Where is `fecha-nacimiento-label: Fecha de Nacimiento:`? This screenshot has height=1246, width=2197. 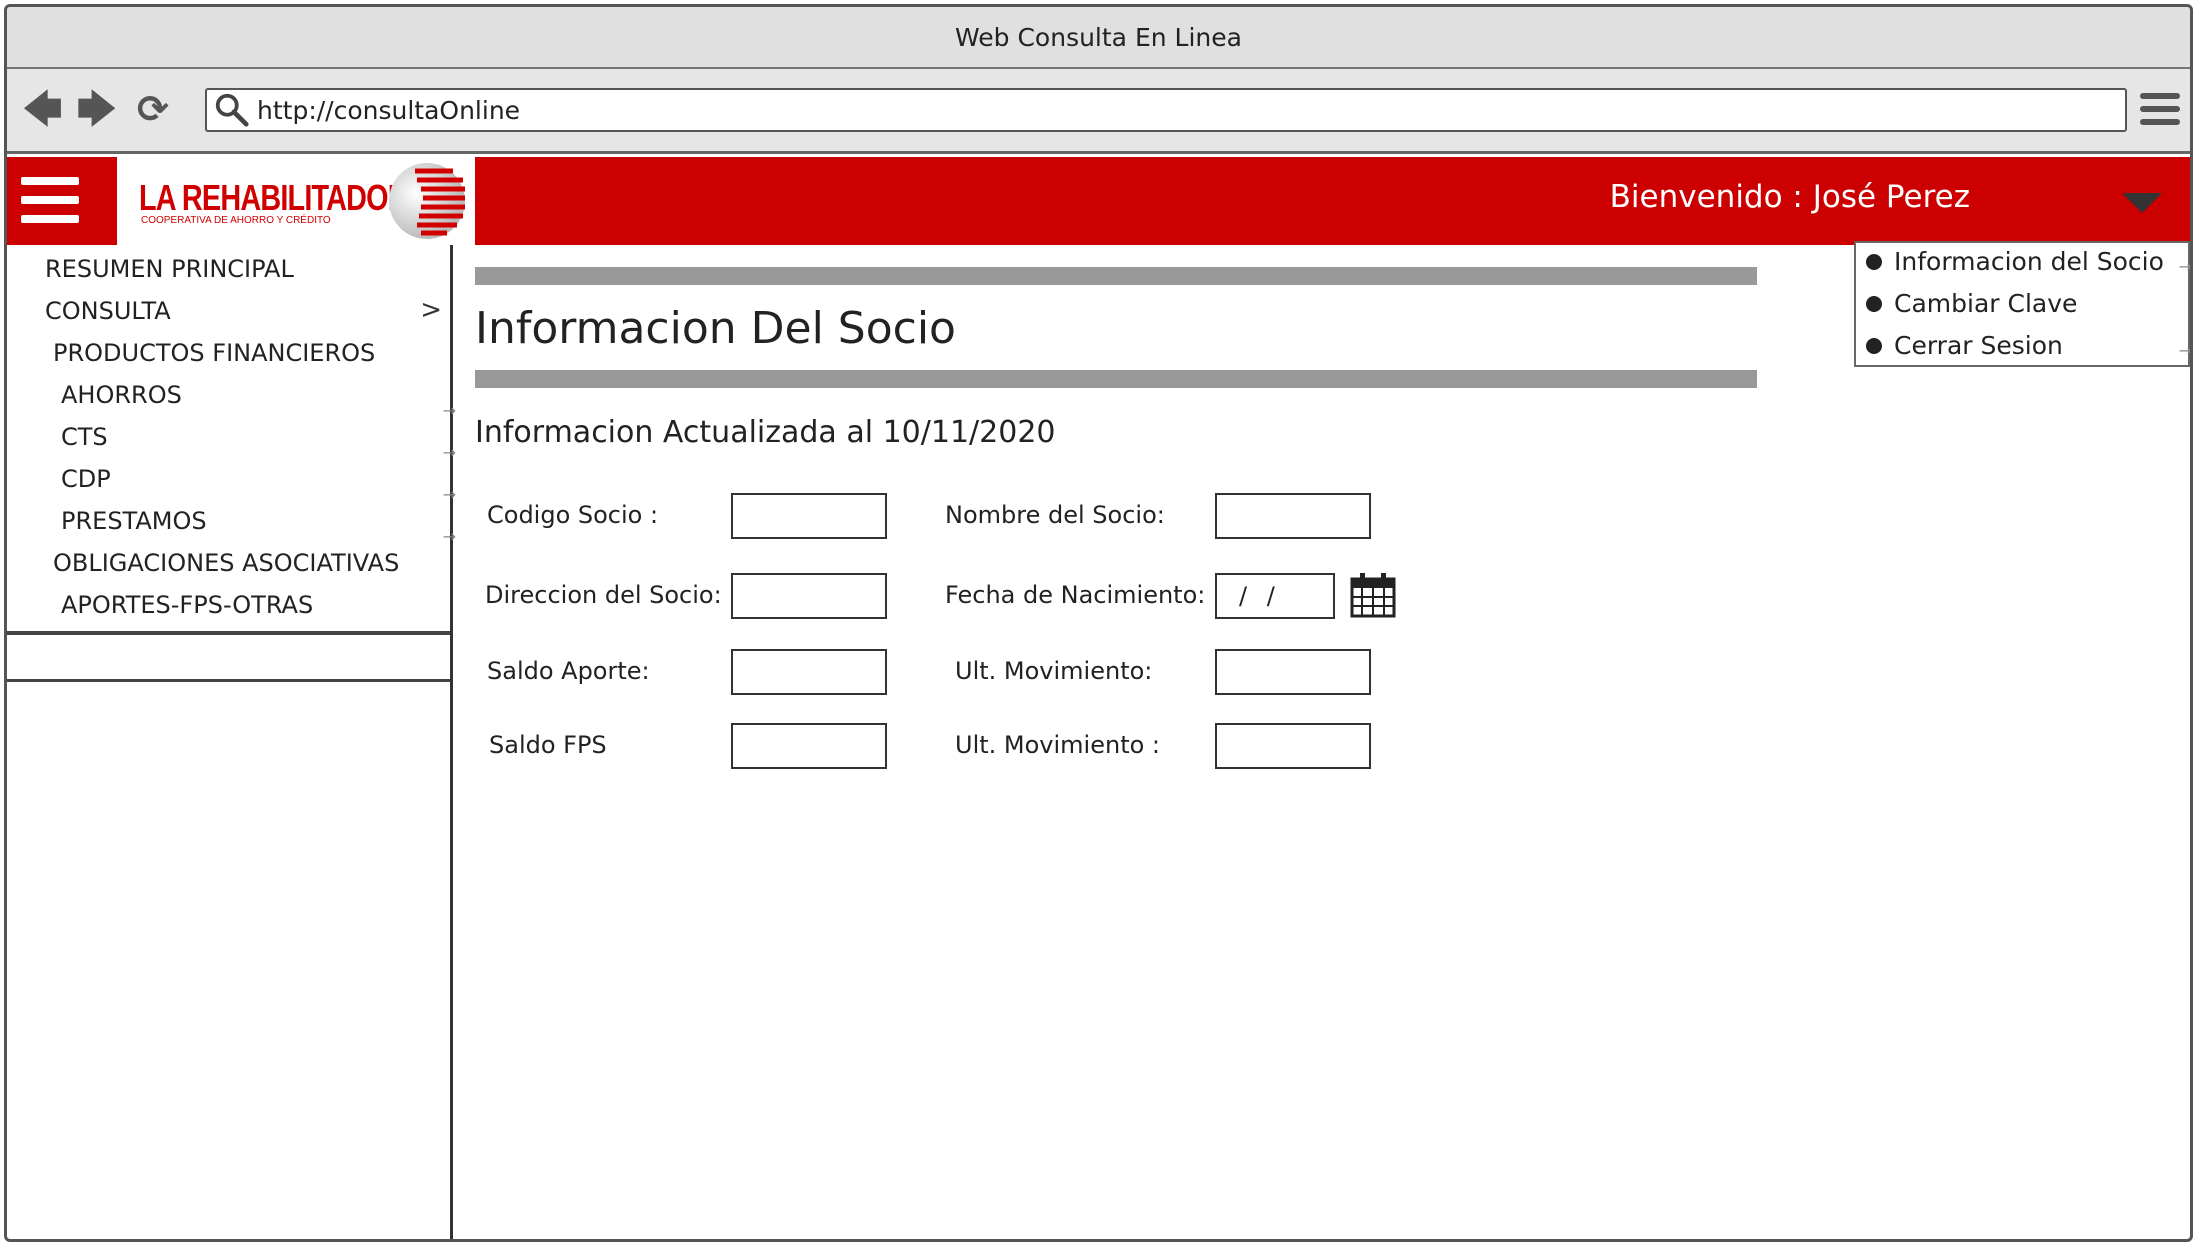 fecha-nacimiento-label: Fecha de Nacimiento: is located at coordinates (1075, 595).